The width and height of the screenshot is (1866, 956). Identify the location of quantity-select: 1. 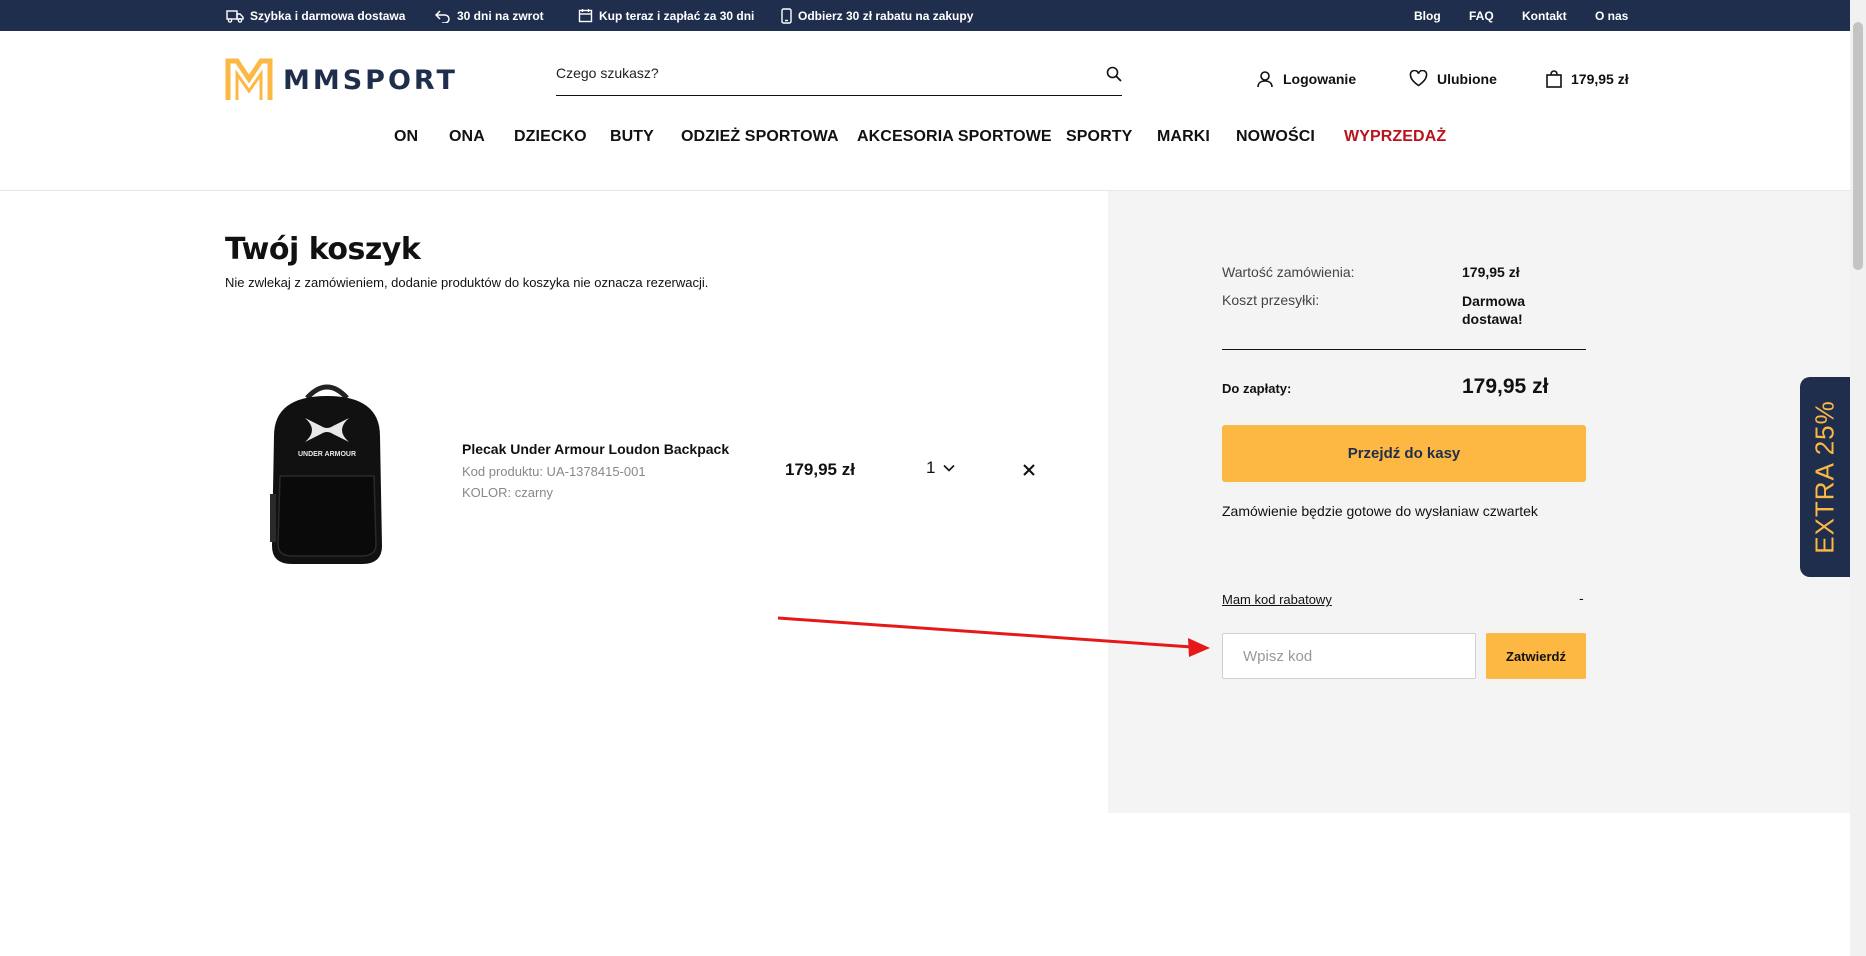
(941, 468).